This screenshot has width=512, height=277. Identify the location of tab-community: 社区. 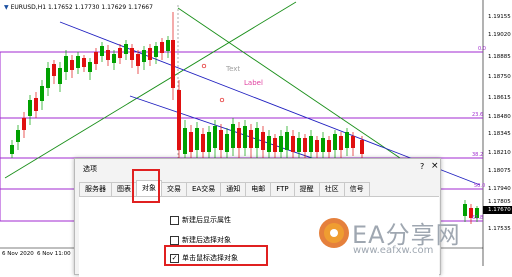
(331, 189).